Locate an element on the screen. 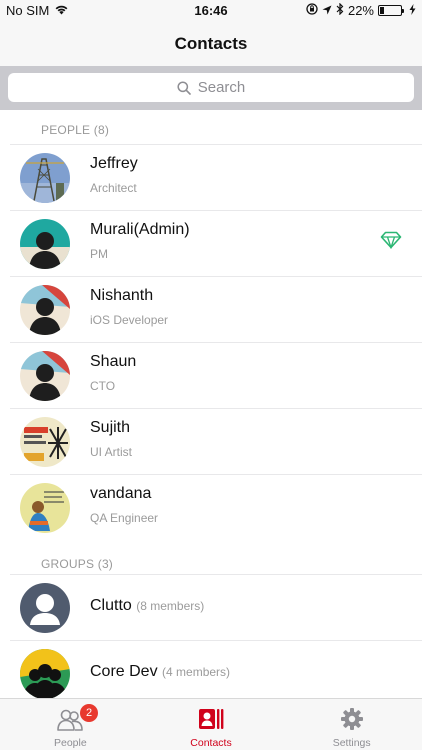  bluetooth-icon is located at coordinates (340, 10).